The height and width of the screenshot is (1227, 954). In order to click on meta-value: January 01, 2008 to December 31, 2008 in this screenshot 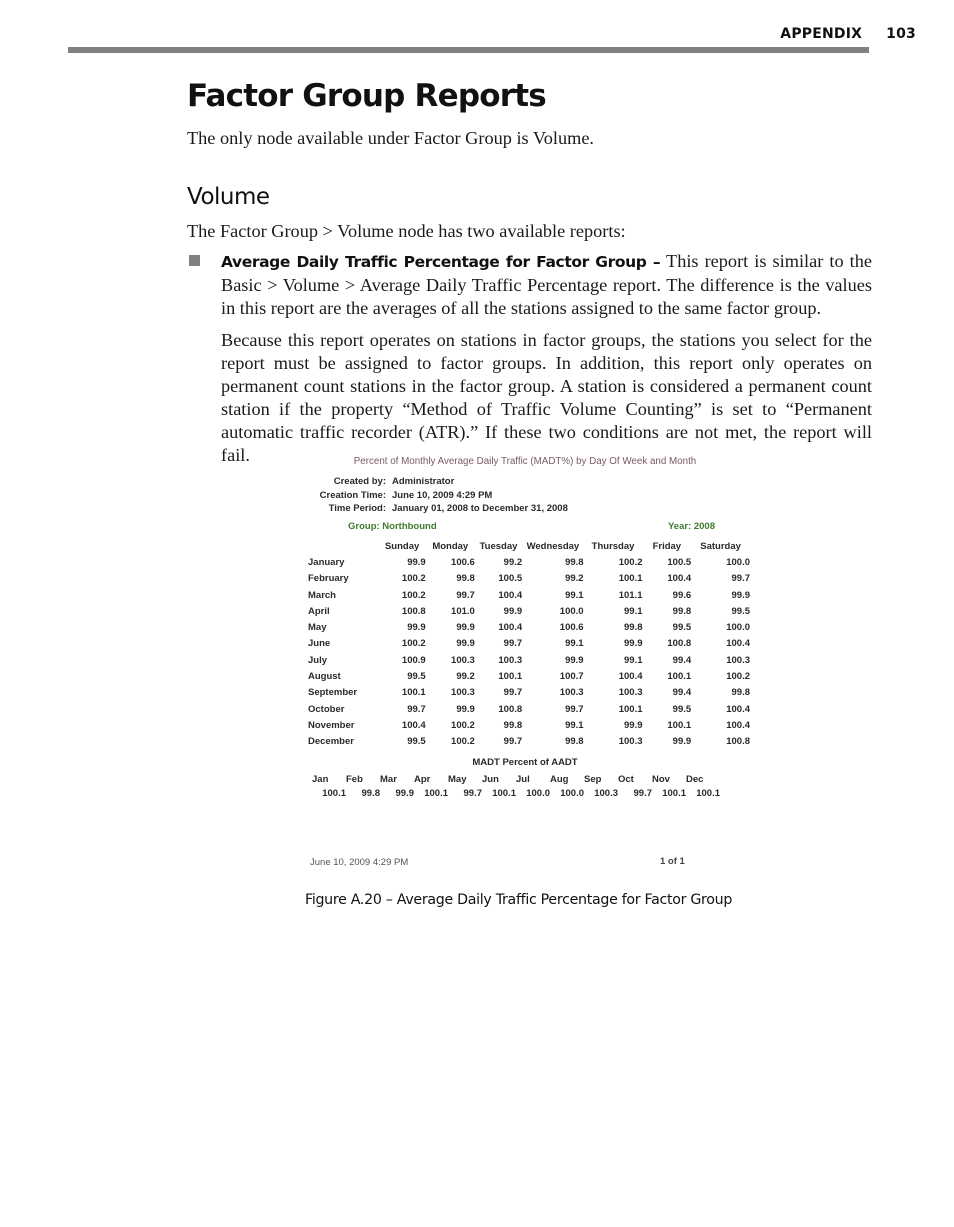, I will do `click(480, 508)`.